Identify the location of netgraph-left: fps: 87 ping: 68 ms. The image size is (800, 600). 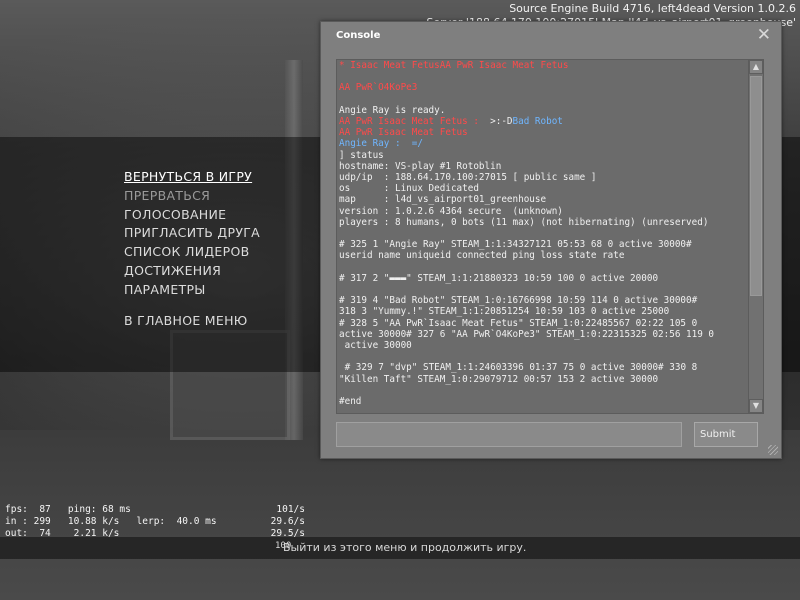
(68, 509).